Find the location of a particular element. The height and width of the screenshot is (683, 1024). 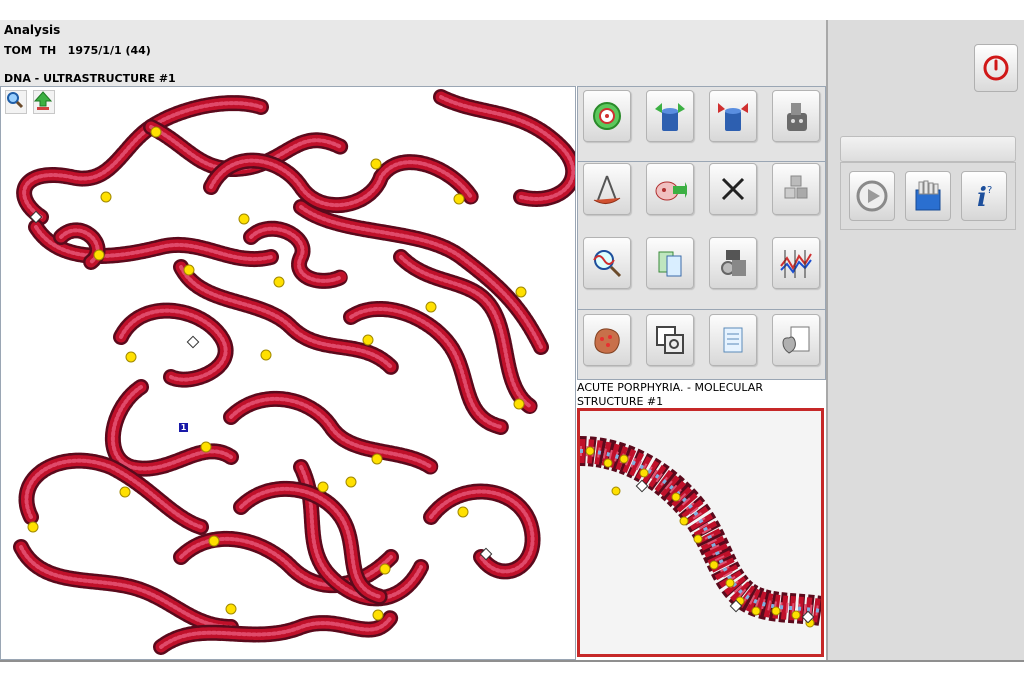

patient-dob: 1975/1/1 (44) is located at coordinates (109, 50).